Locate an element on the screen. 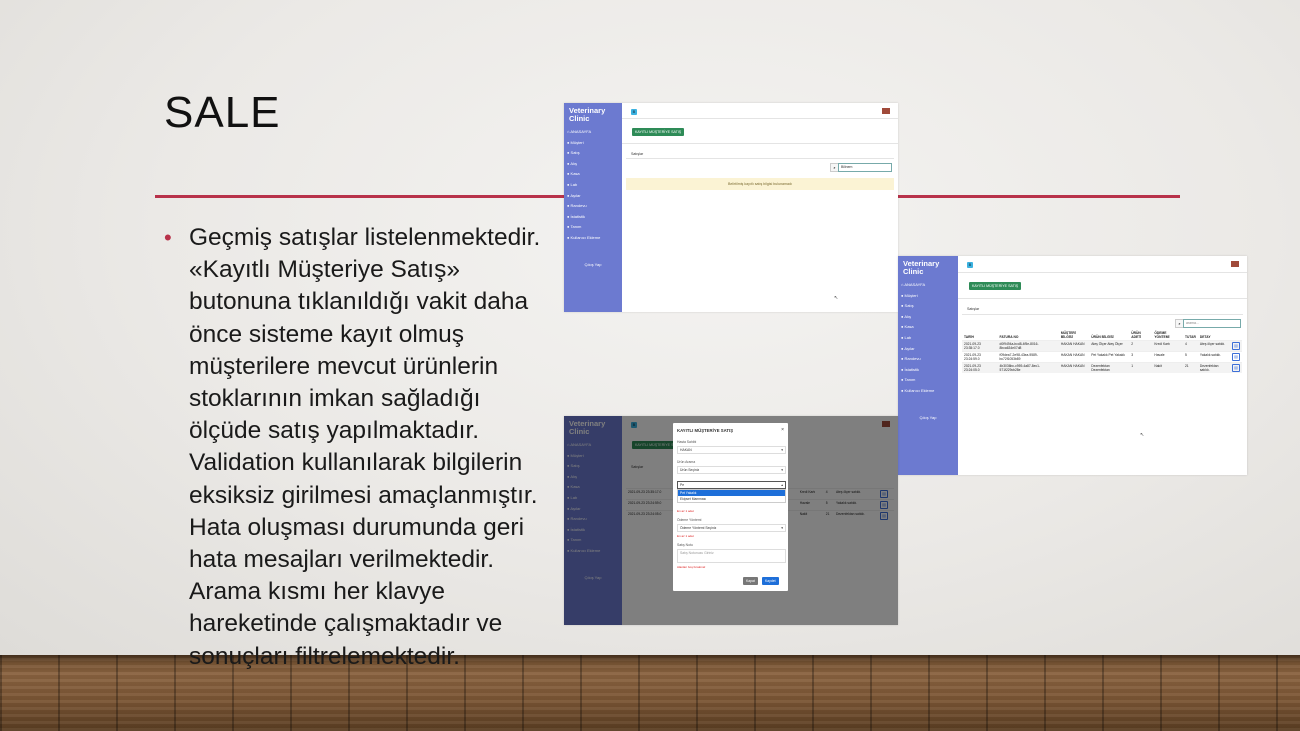 The image size is (1300, 731). product-dropdown: Pet Yakalık Ekipset Mamması is located at coordinates (731, 496).